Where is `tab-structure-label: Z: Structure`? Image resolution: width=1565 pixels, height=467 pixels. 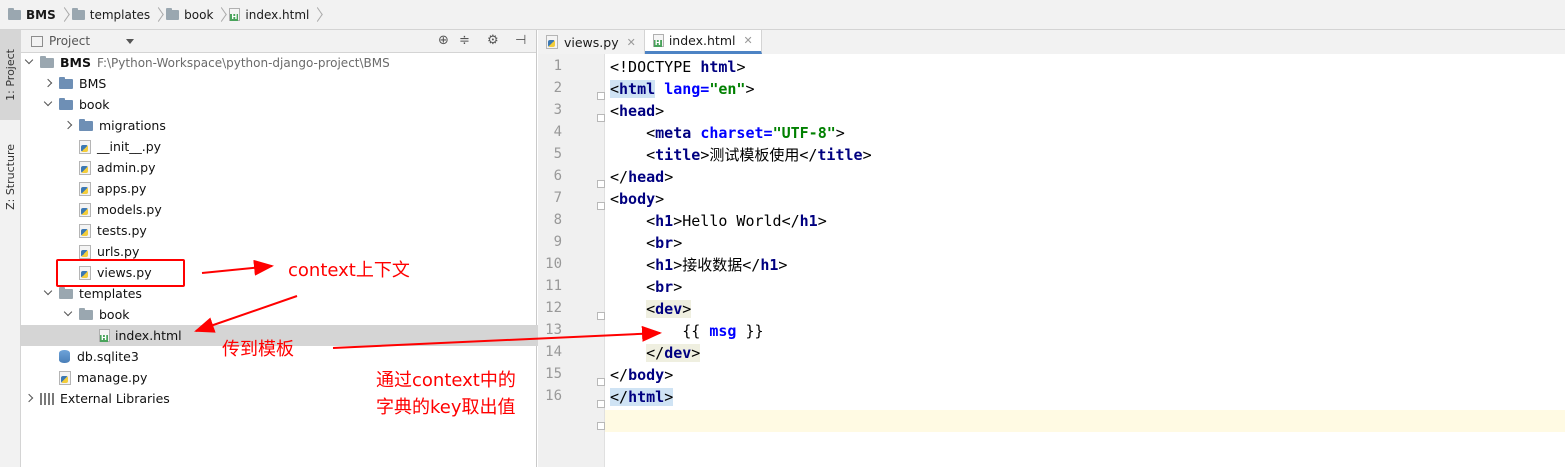
tab-structure-label: Z: Structure is located at coordinates (10, 177).